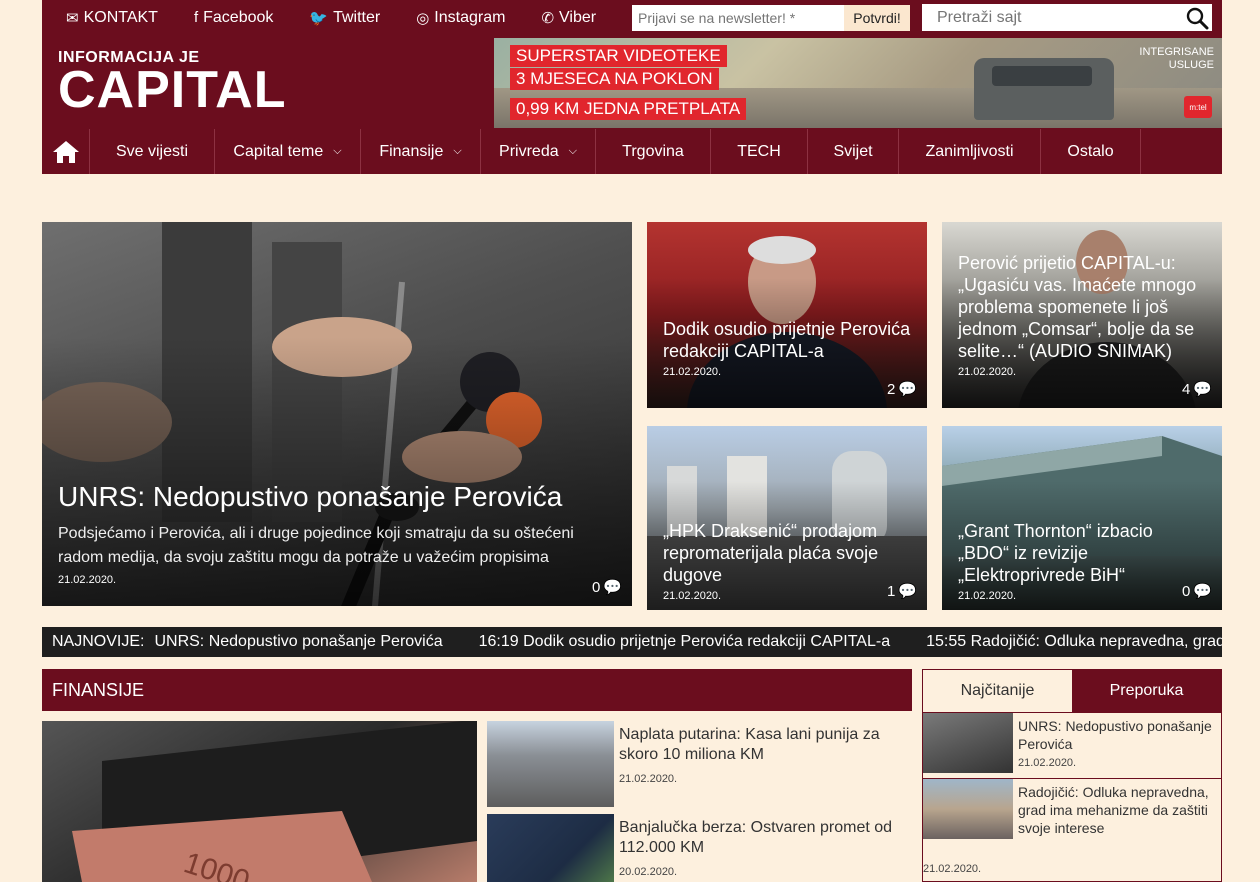  I want to click on tab-preporuka: Preporuka, so click(1146, 691).